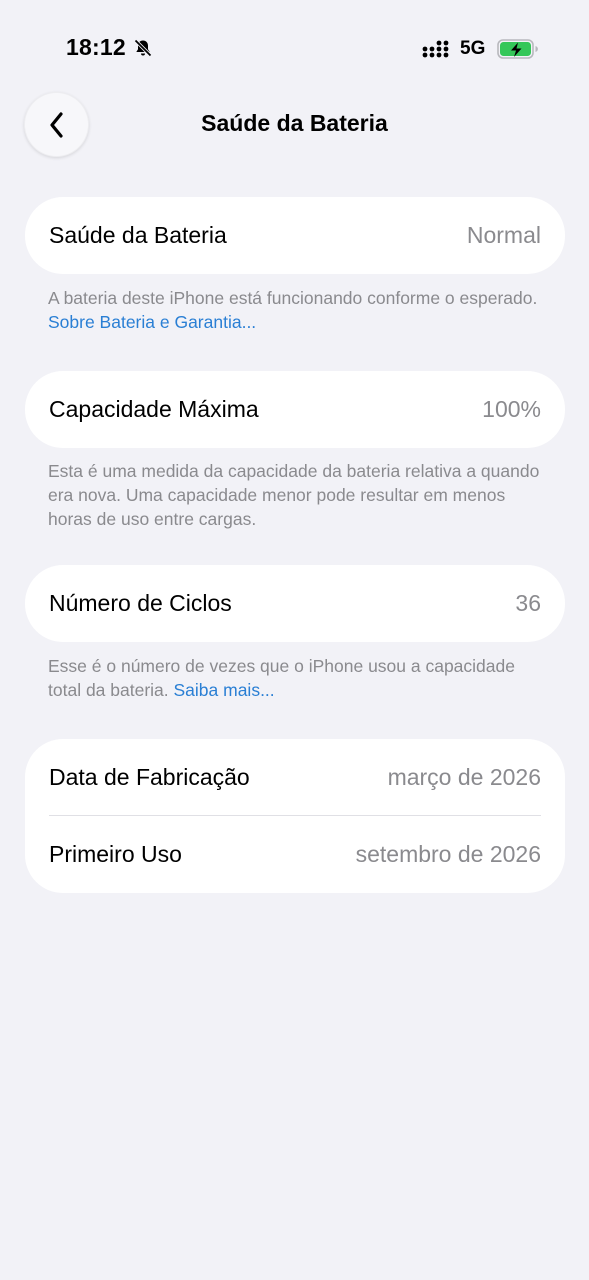  I want to click on max-capacity-value: 100%, so click(511, 409).